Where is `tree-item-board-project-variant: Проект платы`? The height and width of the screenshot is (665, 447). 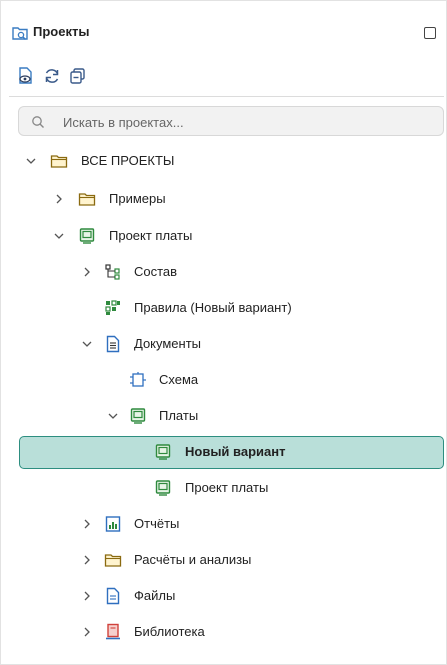 tree-item-board-project-variant: Проект платы is located at coordinates (223, 488).